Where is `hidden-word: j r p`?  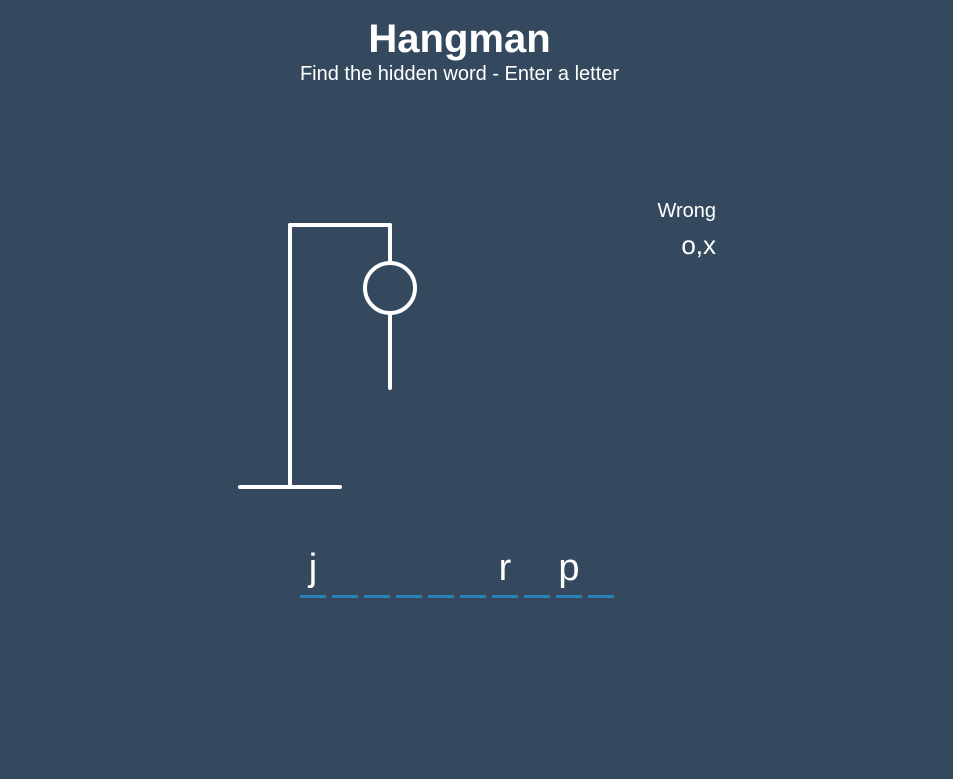 hidden-word: j r p is located at coordinates (457, 572).